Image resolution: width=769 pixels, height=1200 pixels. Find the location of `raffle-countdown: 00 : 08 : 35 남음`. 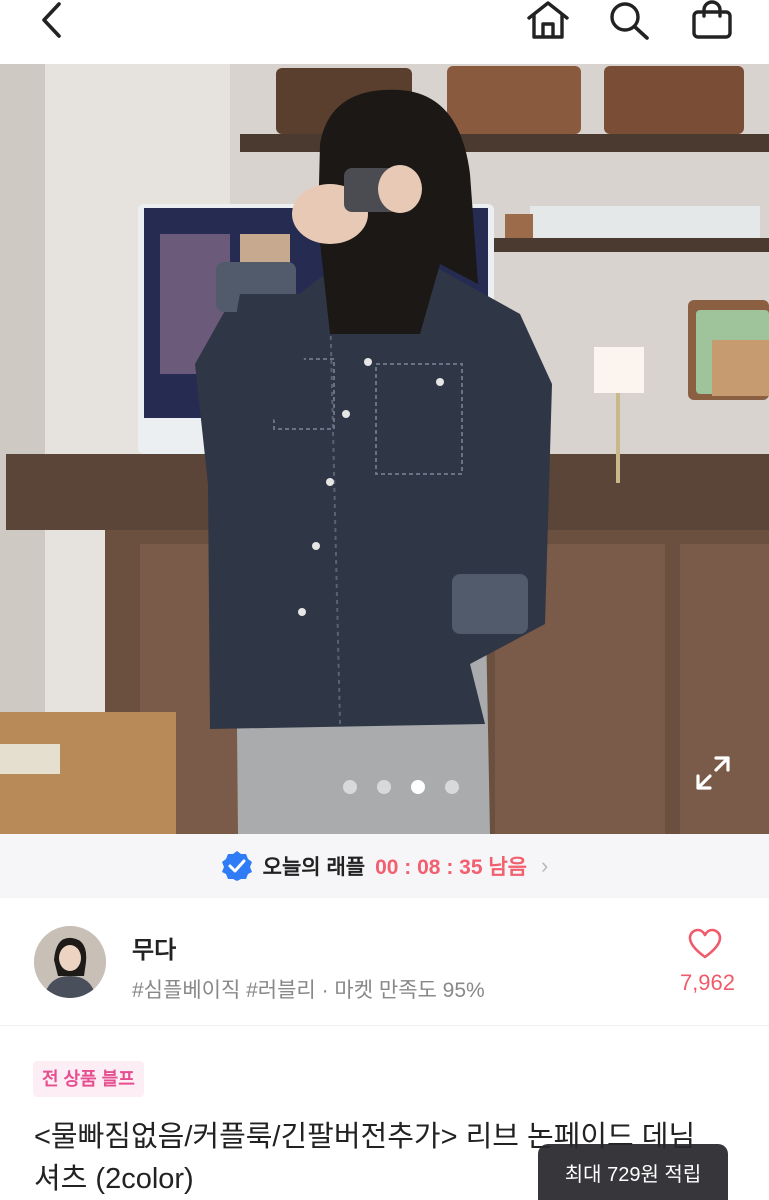

raffle-countdown: 00 : 08 : 35 남음 is located at coordinates (451, 867).